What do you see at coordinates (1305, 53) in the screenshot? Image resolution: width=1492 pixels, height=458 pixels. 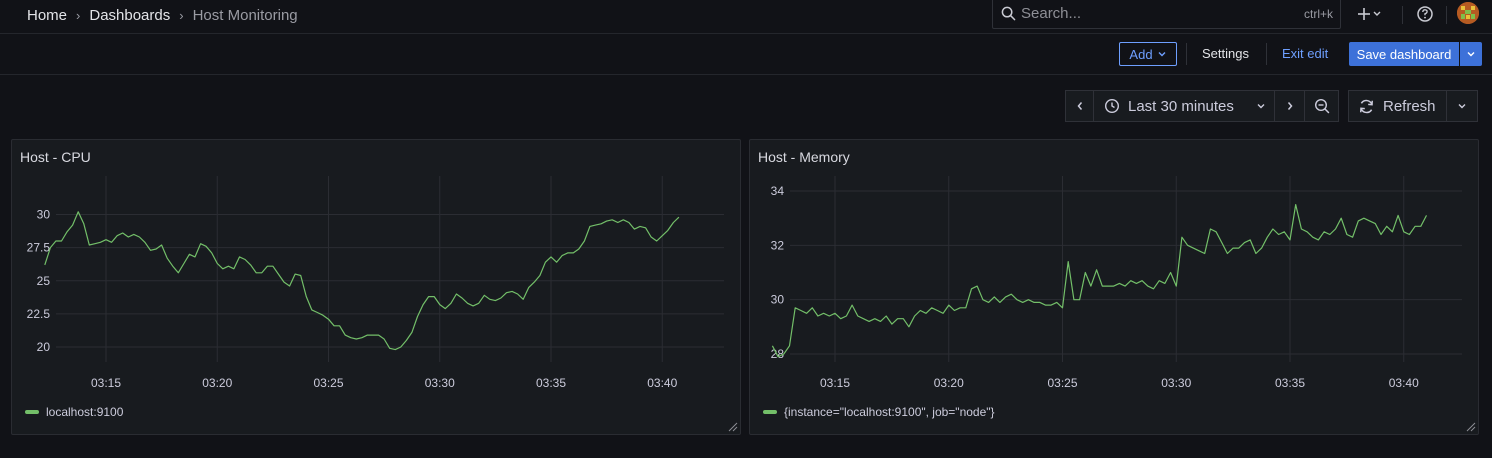 I see `exit-edit-button: Exit edit` at bounding box center [1305, 53].